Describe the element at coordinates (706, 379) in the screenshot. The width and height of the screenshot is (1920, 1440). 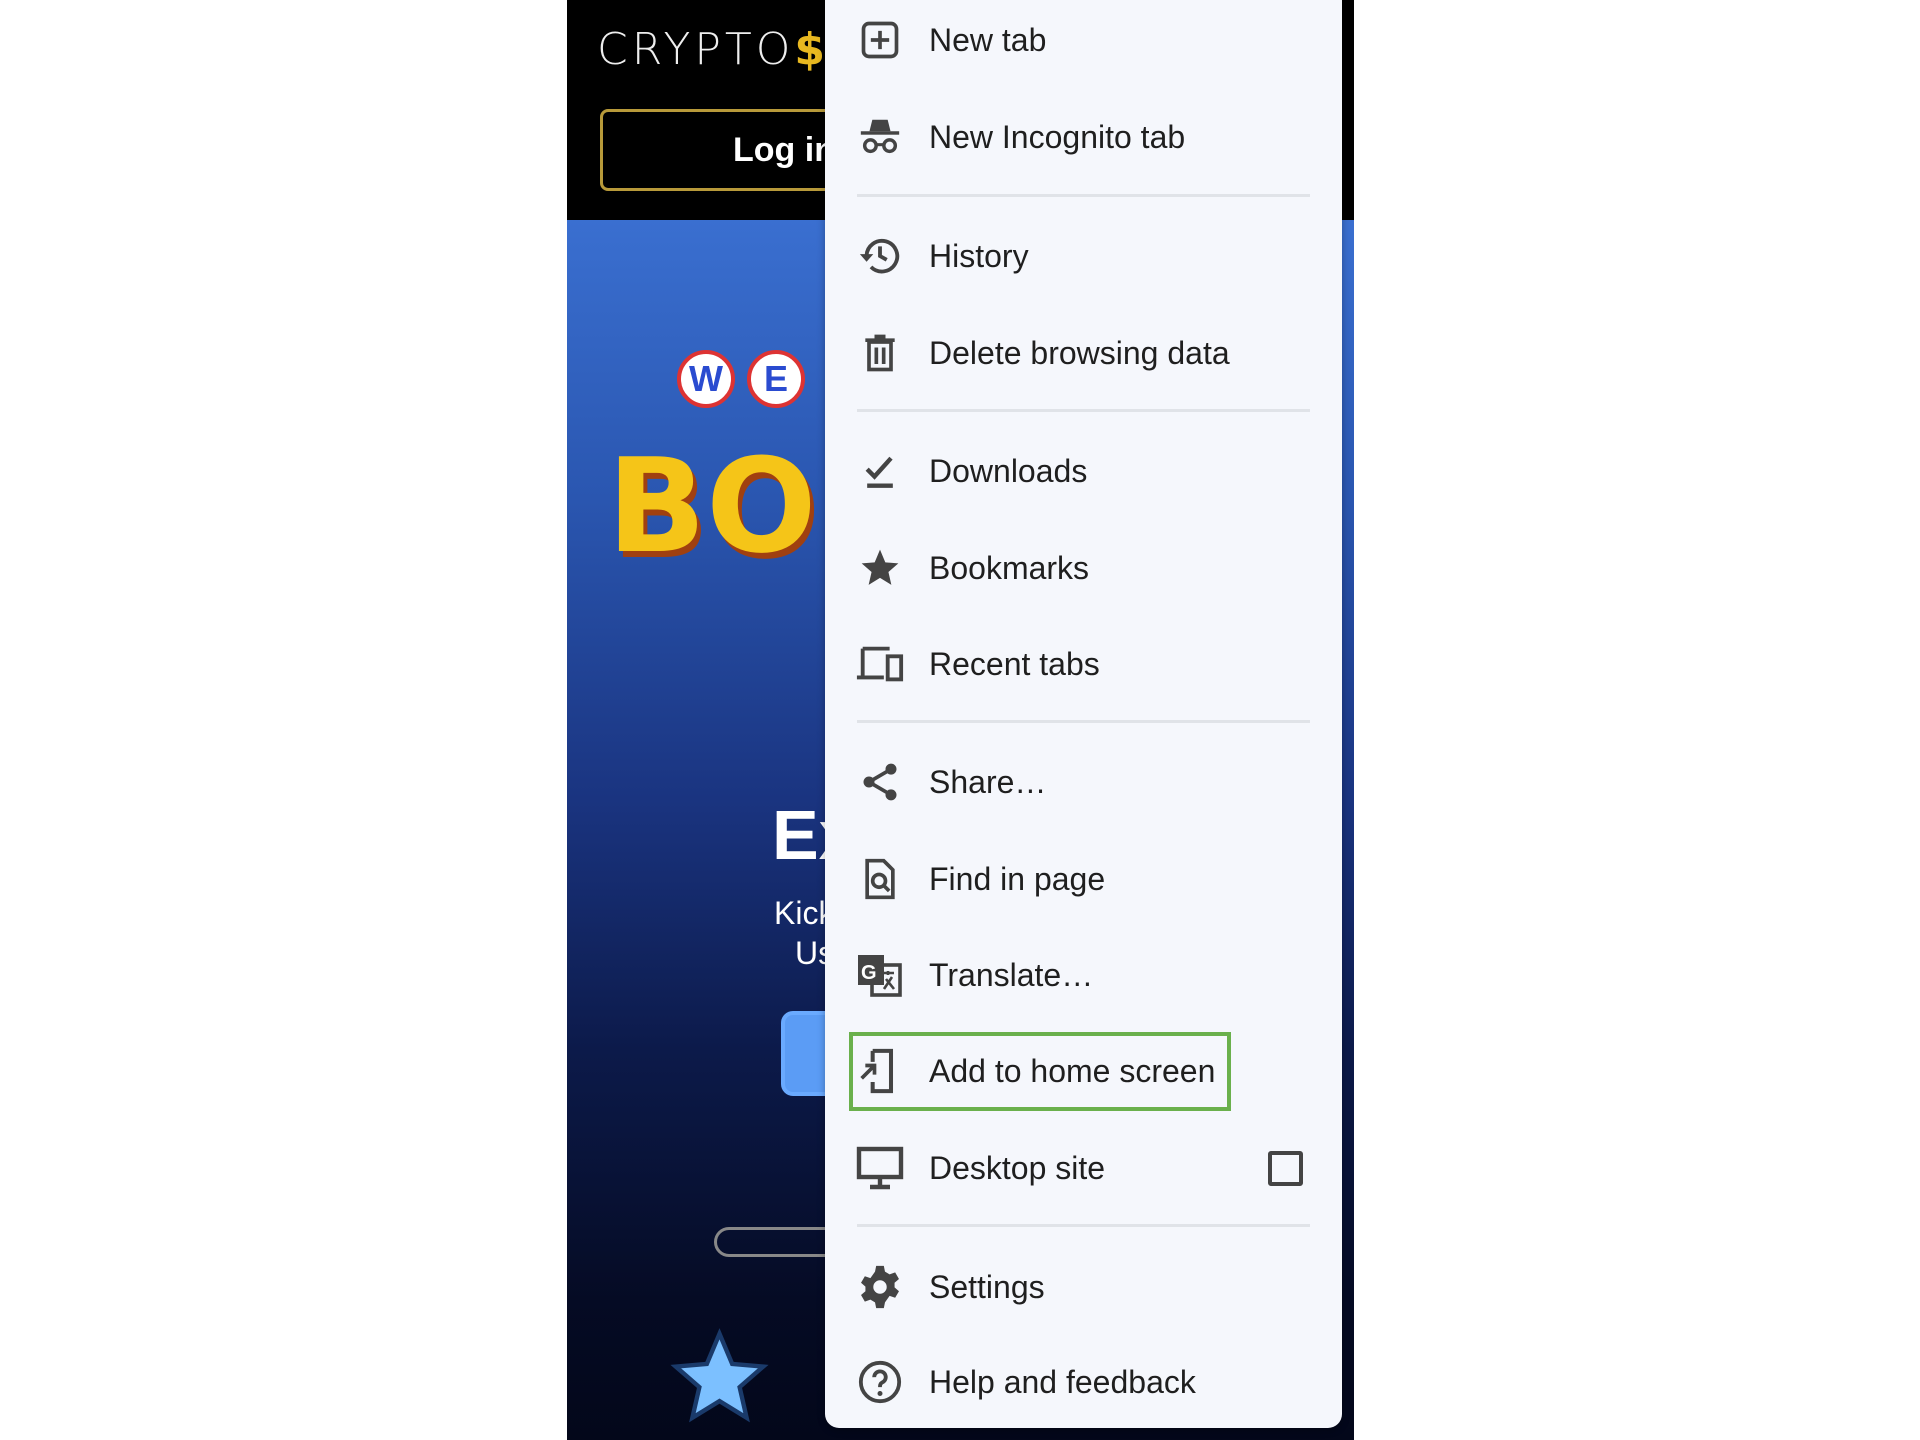
I see `banner-letter: W` at that location.